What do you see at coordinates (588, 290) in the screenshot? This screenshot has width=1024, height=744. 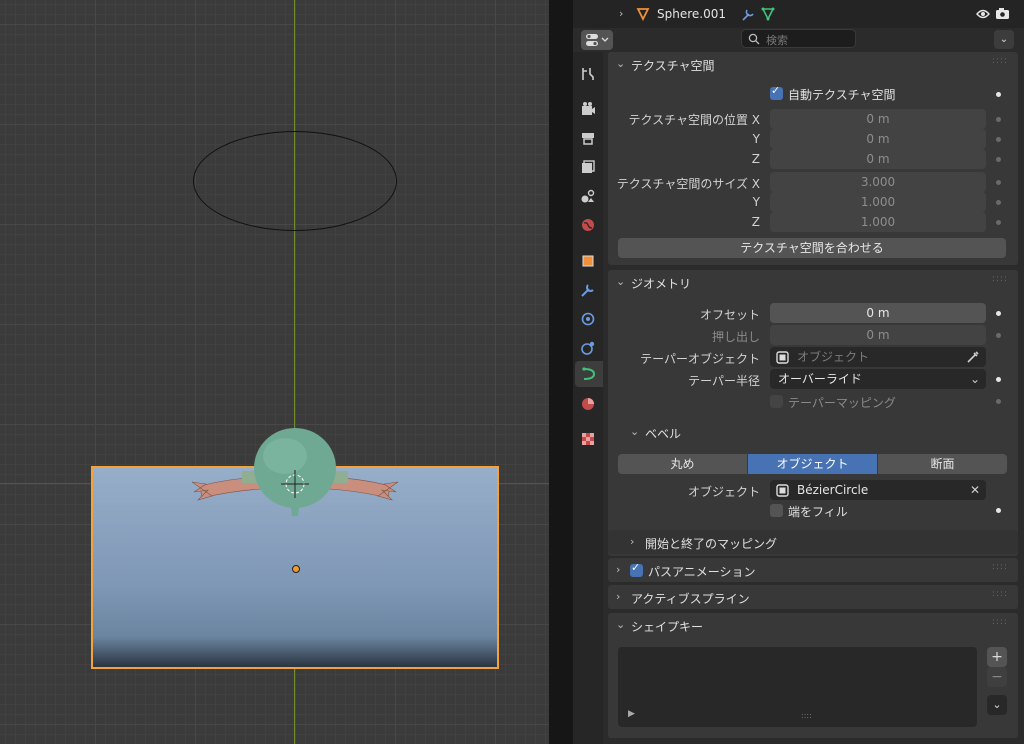 I see `tab-modifiers` at bounding box center [588, 290].